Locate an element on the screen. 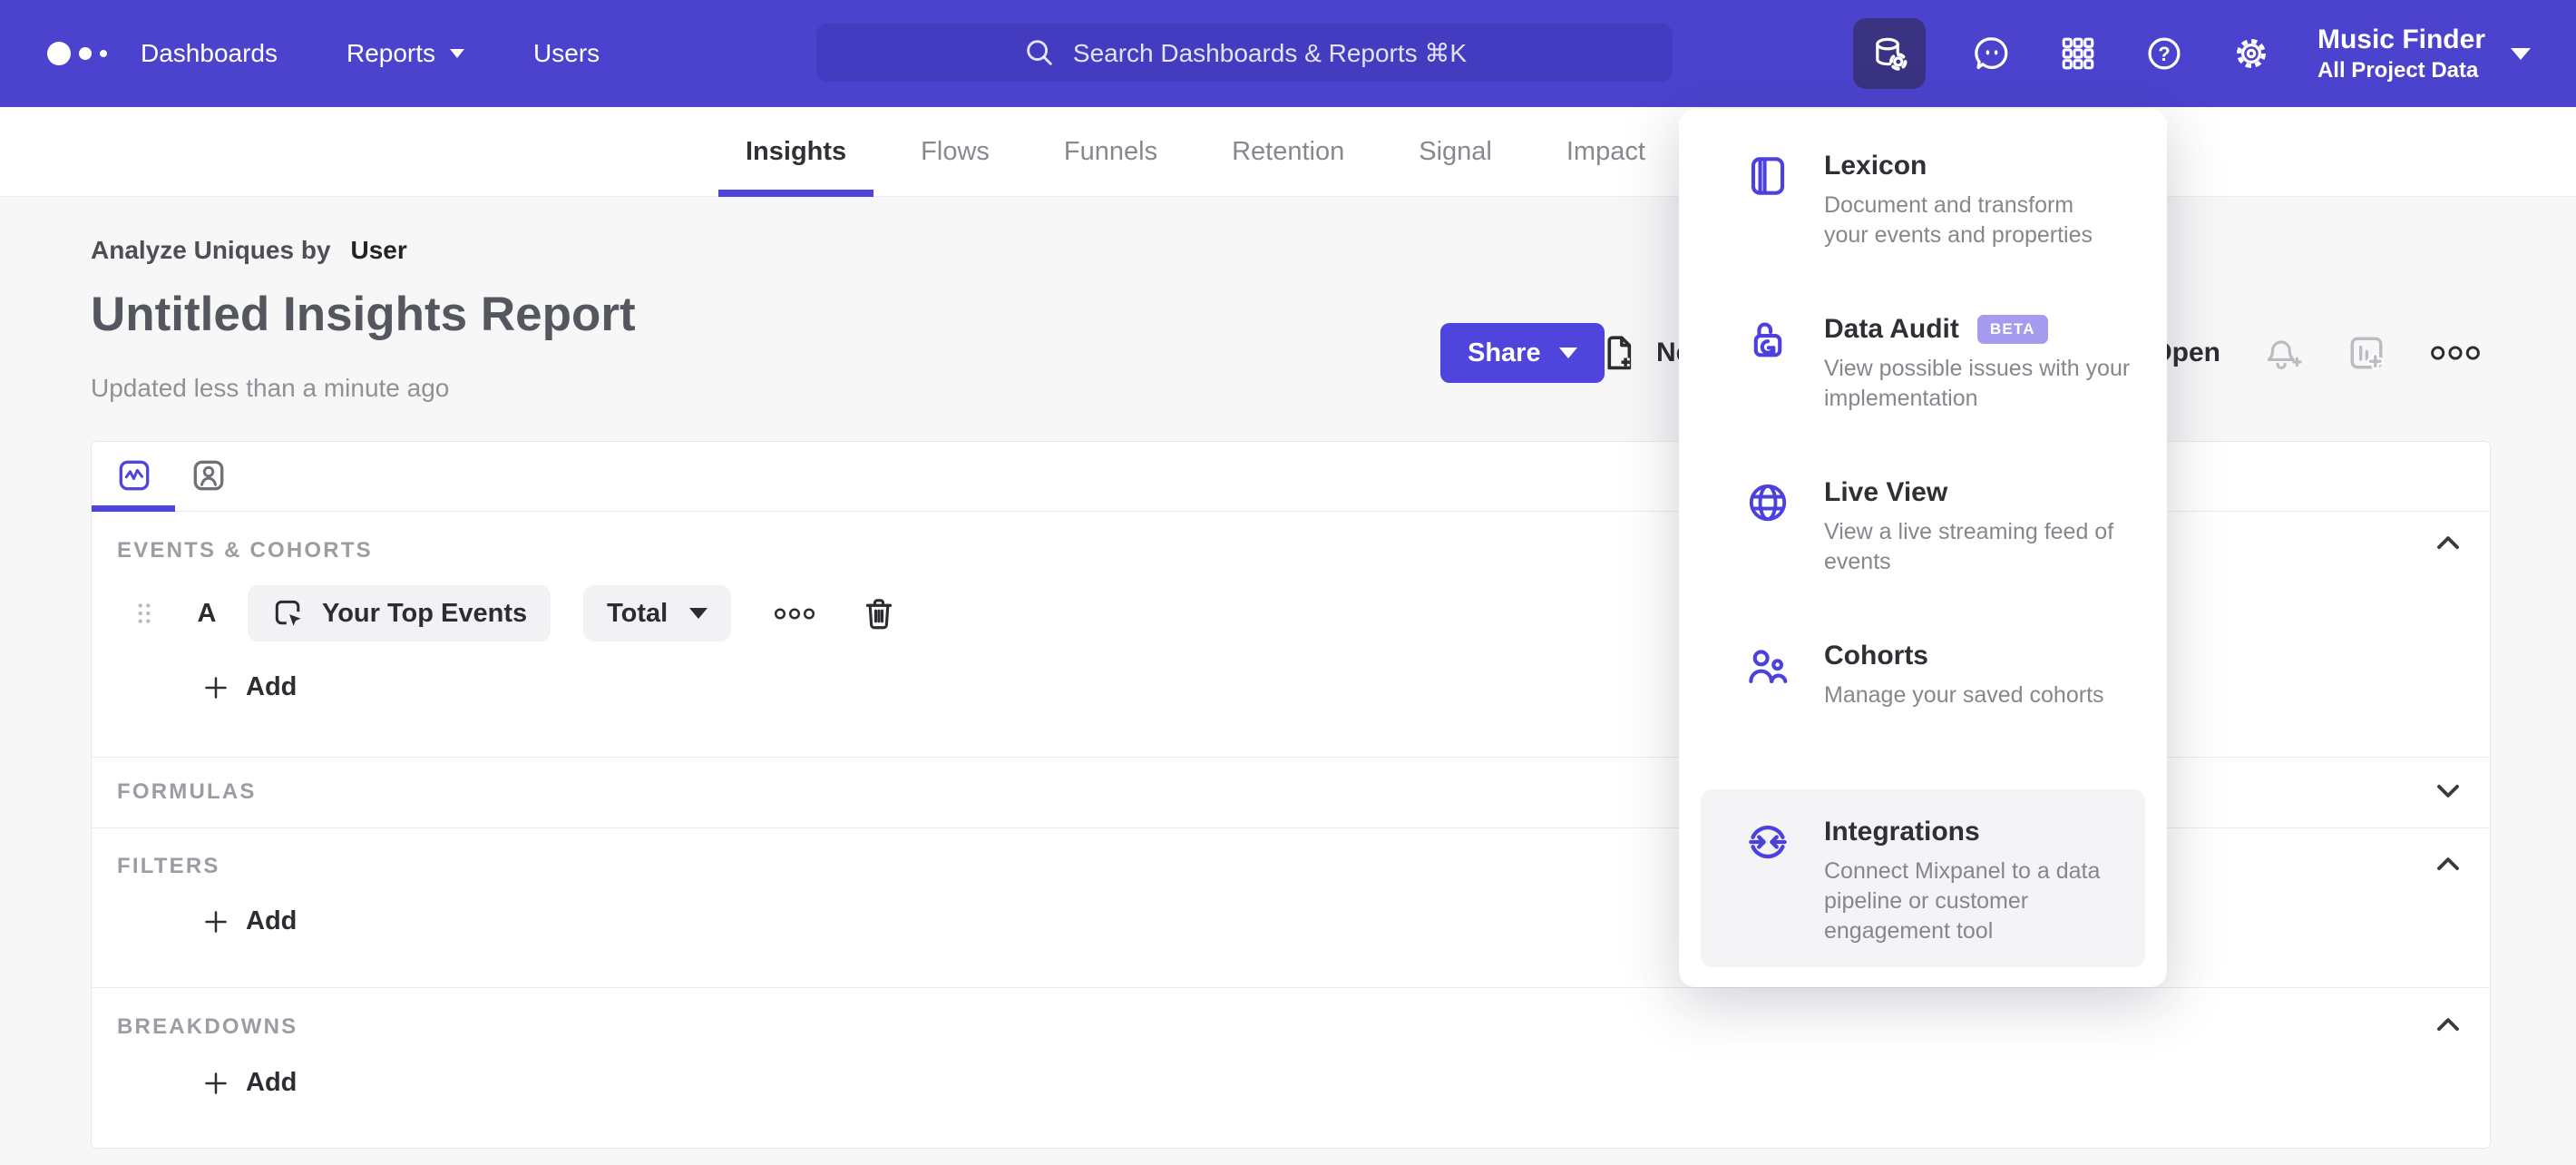 The image size is (2576, 1165). trash-icon is located at coordinates (879, 614).